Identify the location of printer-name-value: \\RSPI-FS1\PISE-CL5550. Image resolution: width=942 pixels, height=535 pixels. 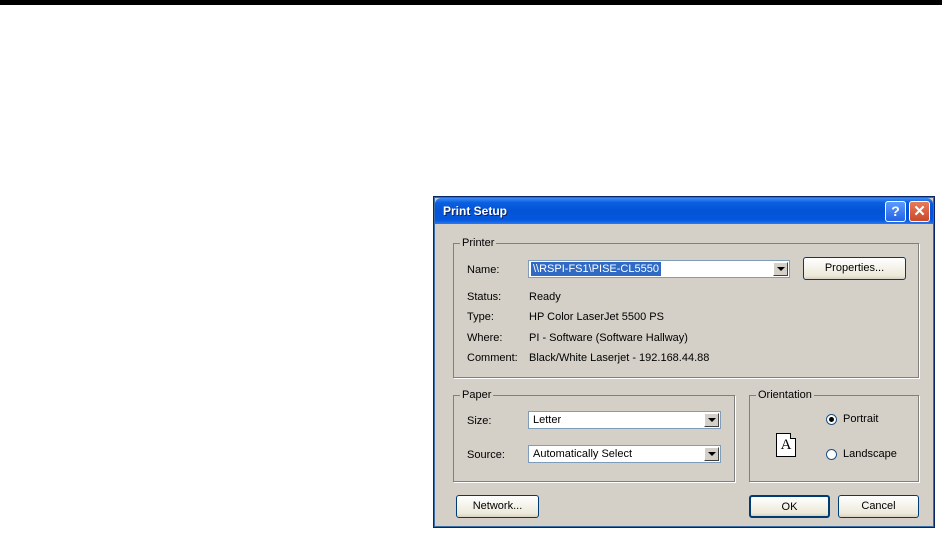
(596, 269).